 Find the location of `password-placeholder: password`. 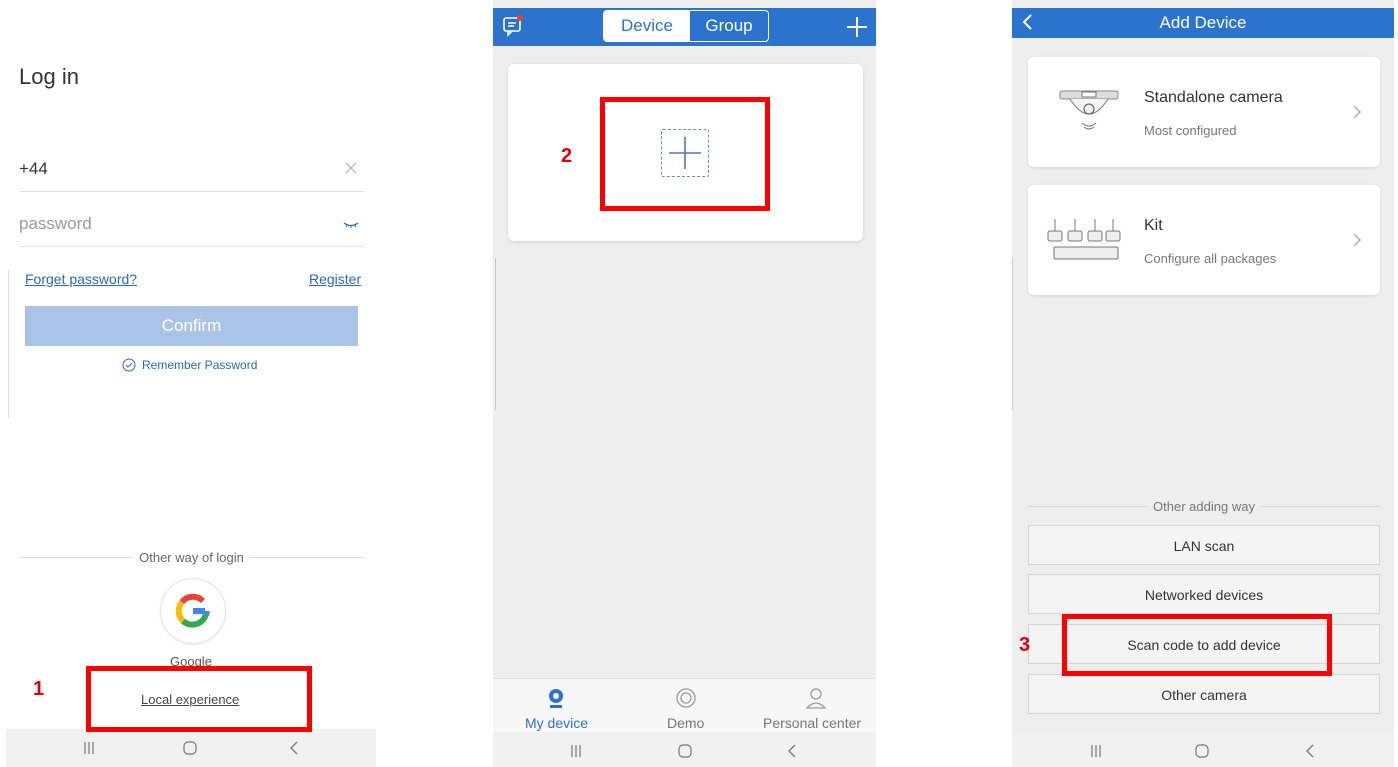

password-placeholder: password is located at coordinates (55, 223).